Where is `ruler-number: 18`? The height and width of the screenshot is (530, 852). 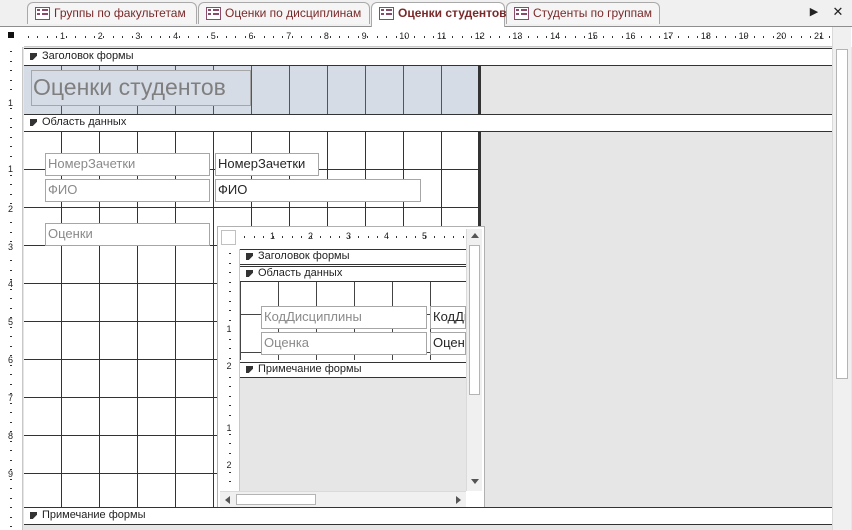
ruler-number: 18 is located at coordinates (705, 35).